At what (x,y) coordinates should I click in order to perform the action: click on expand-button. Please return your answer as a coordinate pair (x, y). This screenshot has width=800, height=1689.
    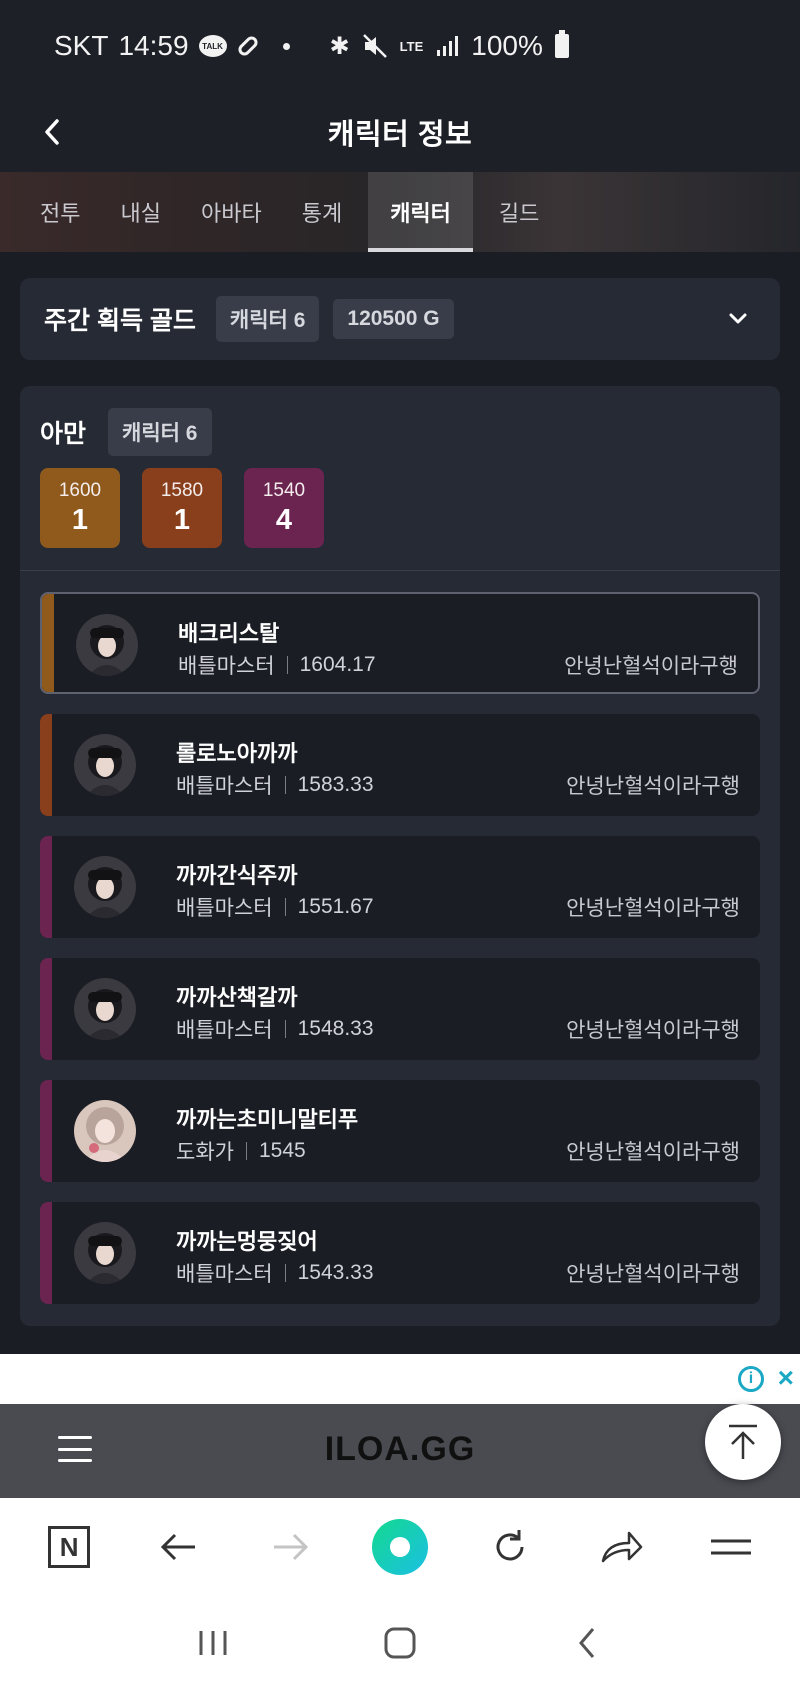
    Looking at the image, I should click on (738, 319).